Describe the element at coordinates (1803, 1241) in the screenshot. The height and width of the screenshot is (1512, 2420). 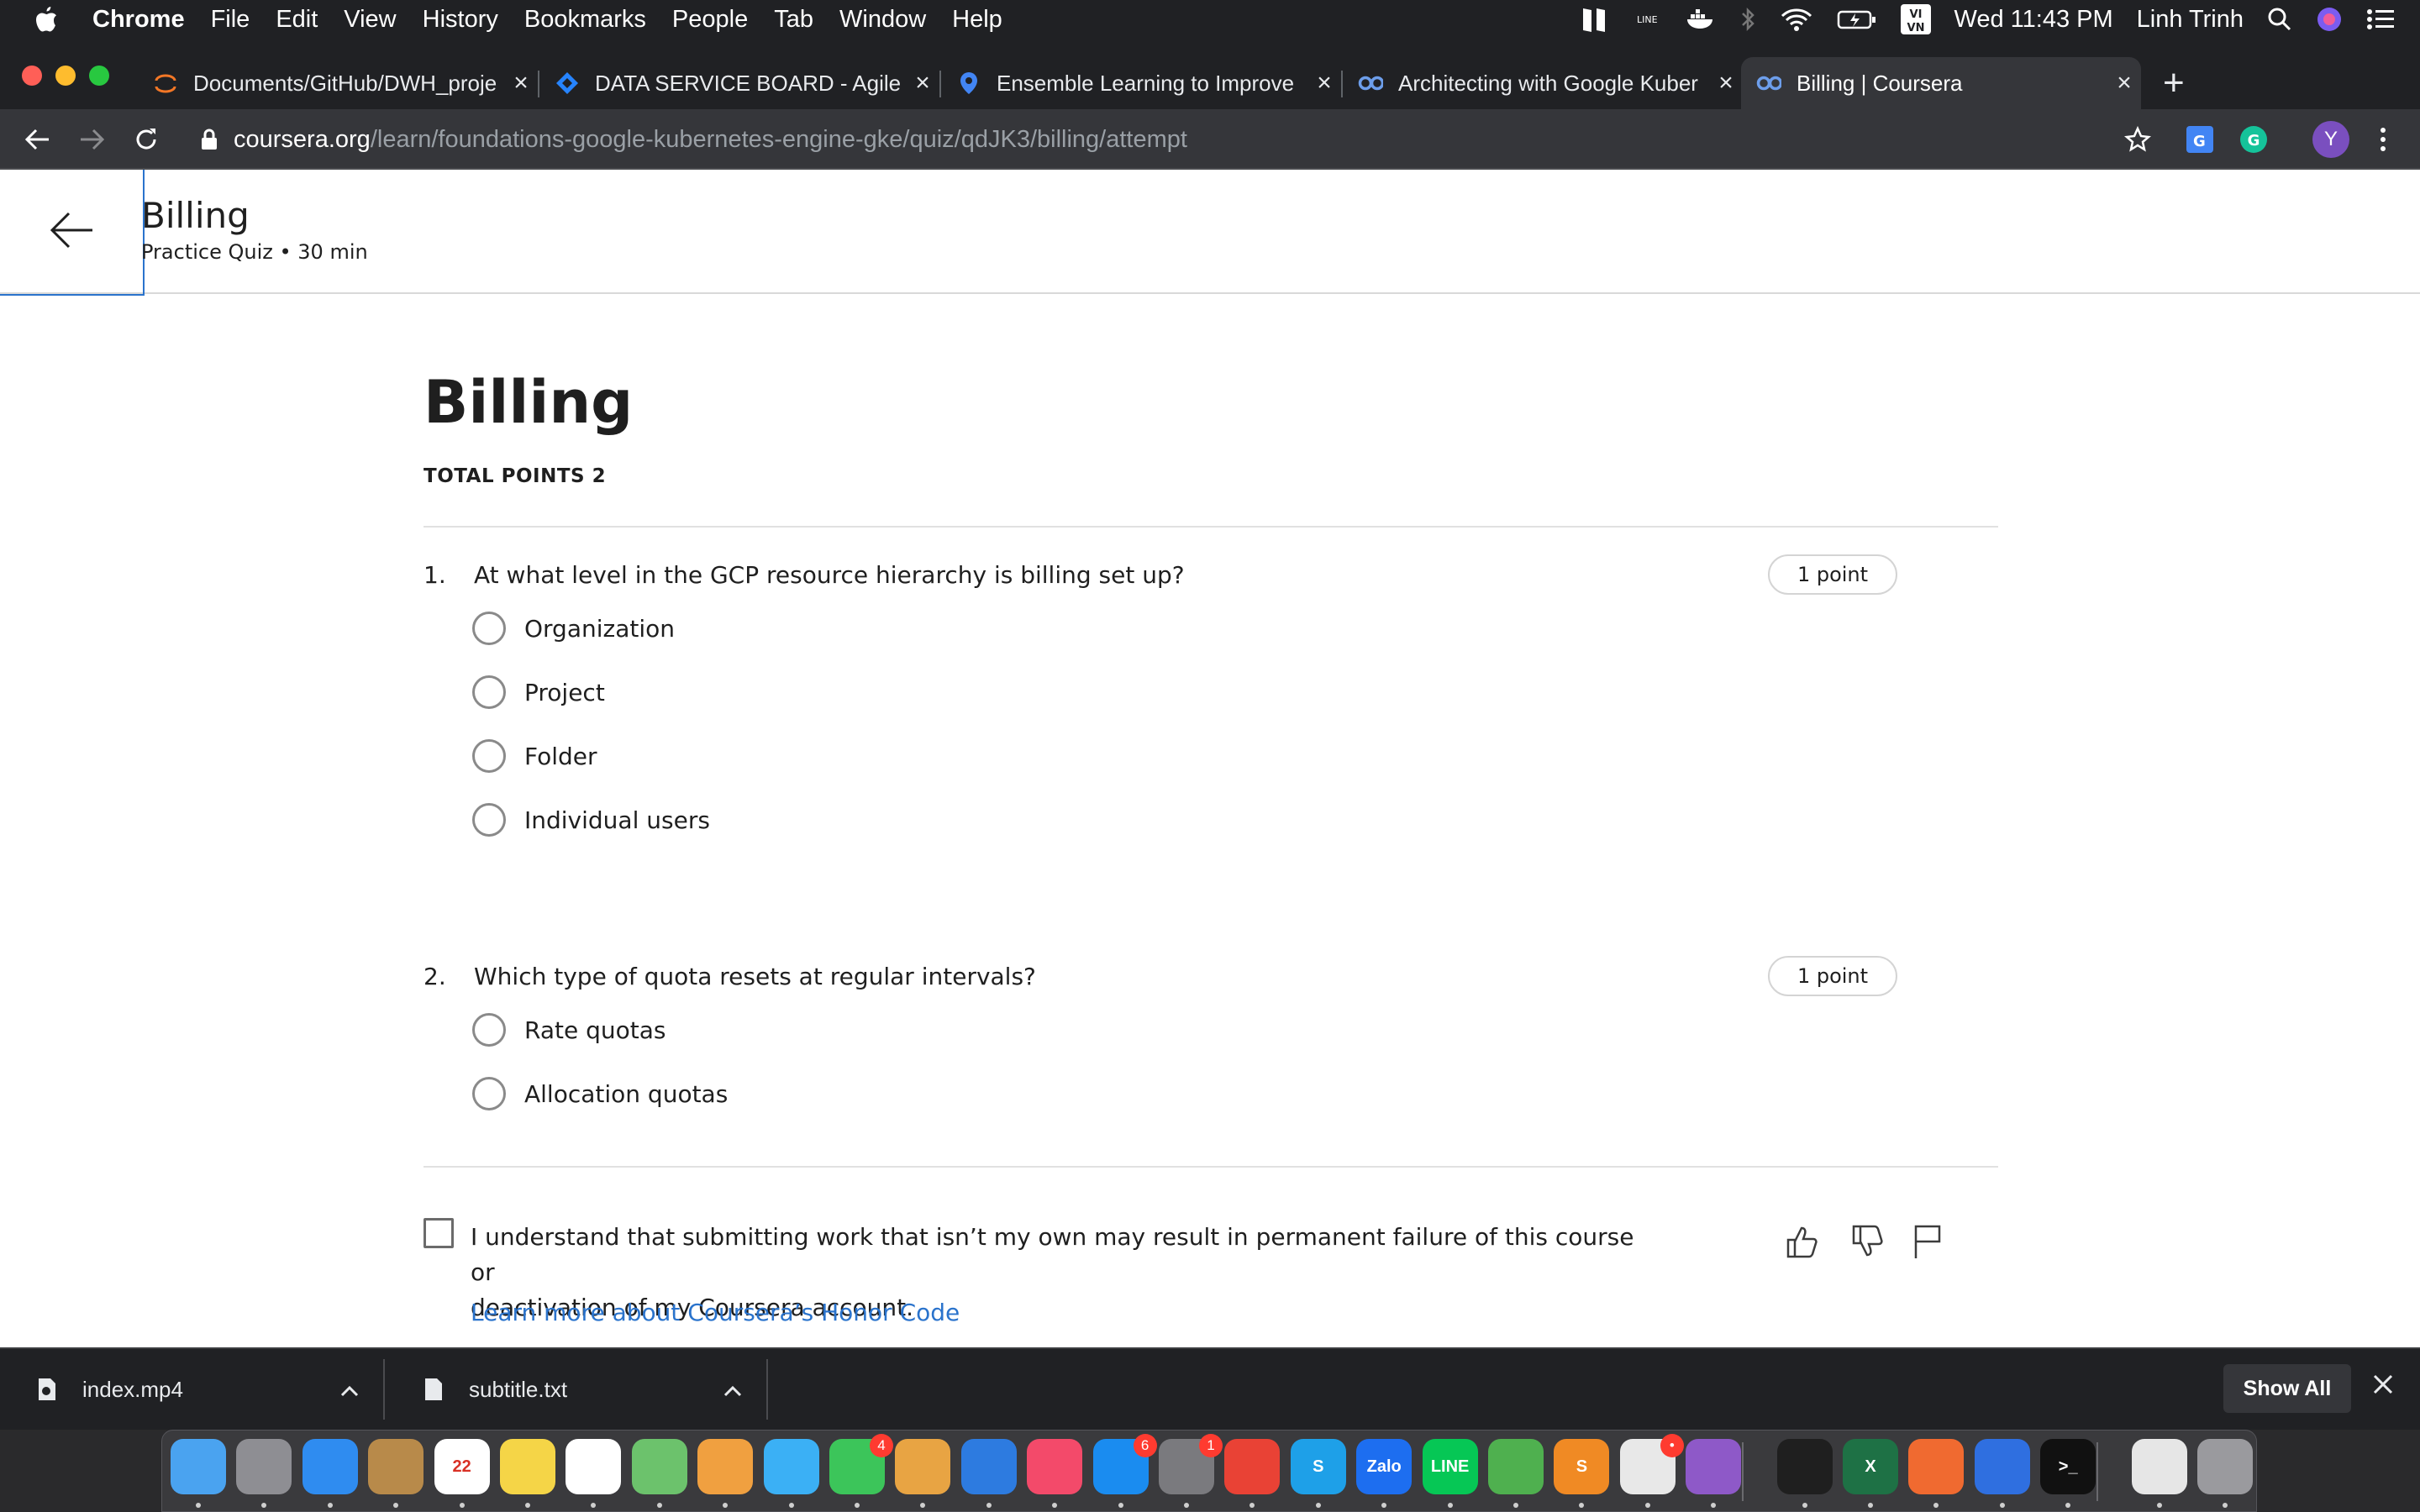
I see `thumbs-up-icon` at that location.